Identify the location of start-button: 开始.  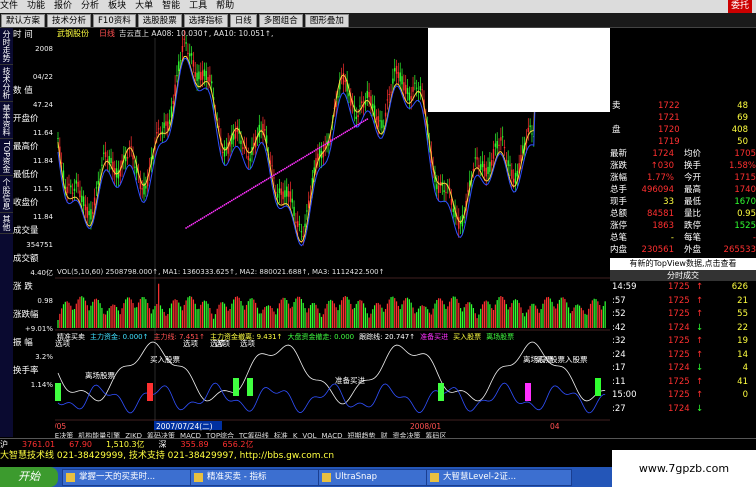
(29, 477).